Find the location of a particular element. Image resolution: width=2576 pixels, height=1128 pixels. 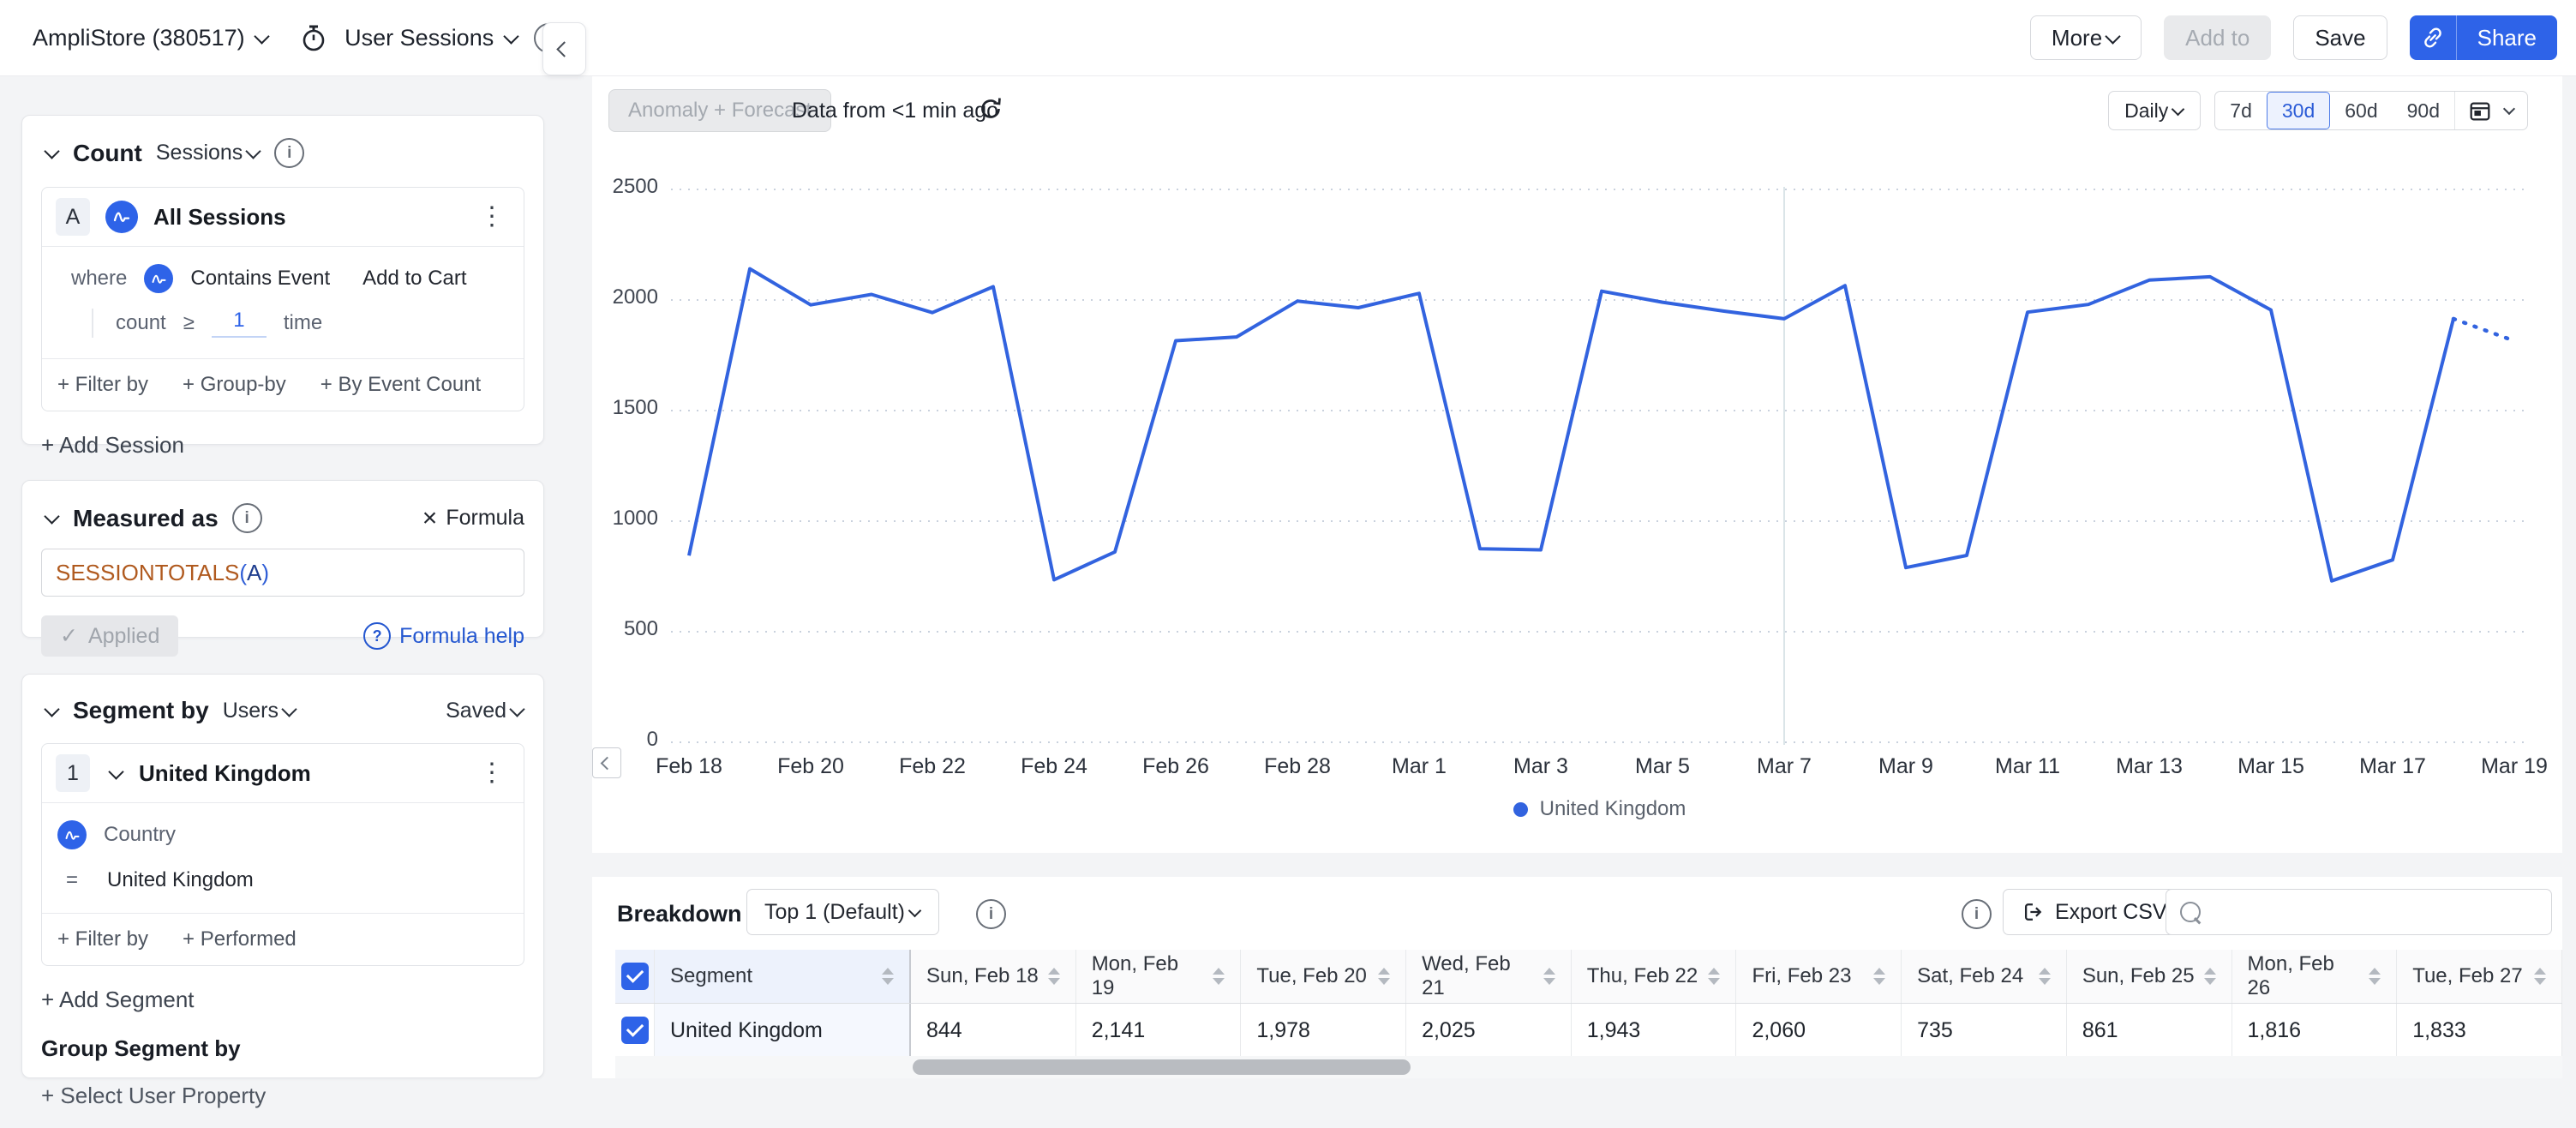

anomaly-forecast-label: Anomaly + Forecast is located at coordinates (720, 111).